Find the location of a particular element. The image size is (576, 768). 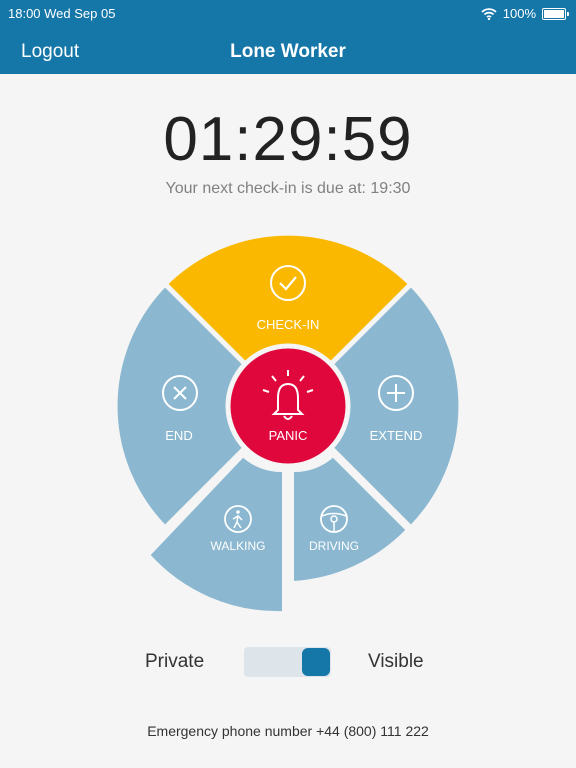

walking-label: WALKING is located at coordinates (238, 546).